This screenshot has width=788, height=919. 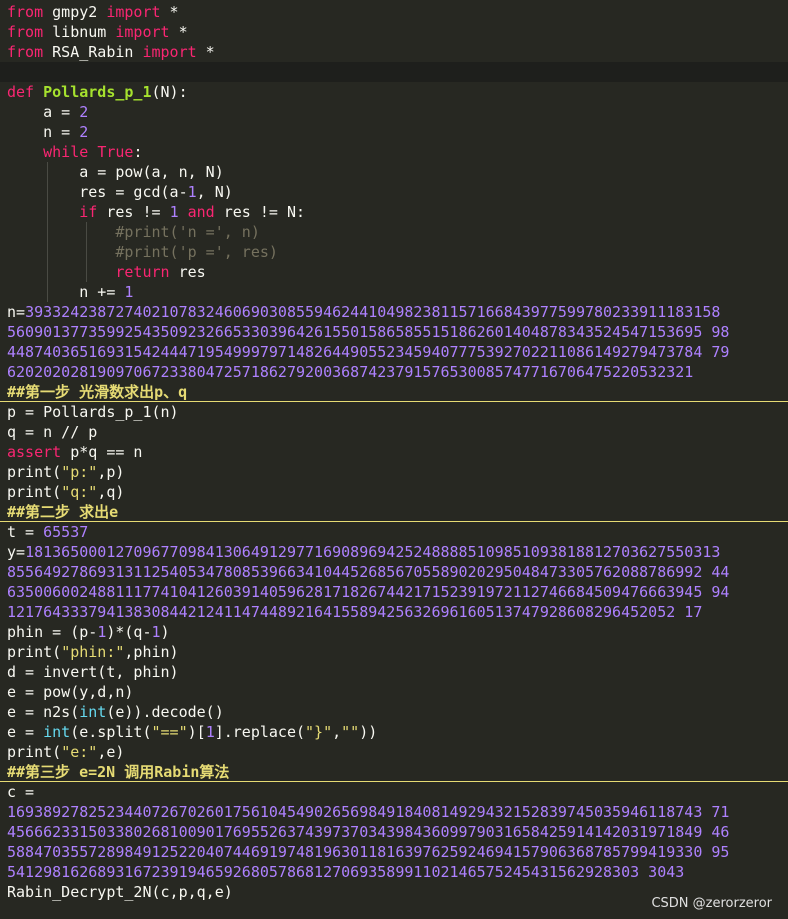 What do you see at coordinates (111, 752) in the screenshot?
I see `code-token: ,e)` at bounding box center [111, 752].